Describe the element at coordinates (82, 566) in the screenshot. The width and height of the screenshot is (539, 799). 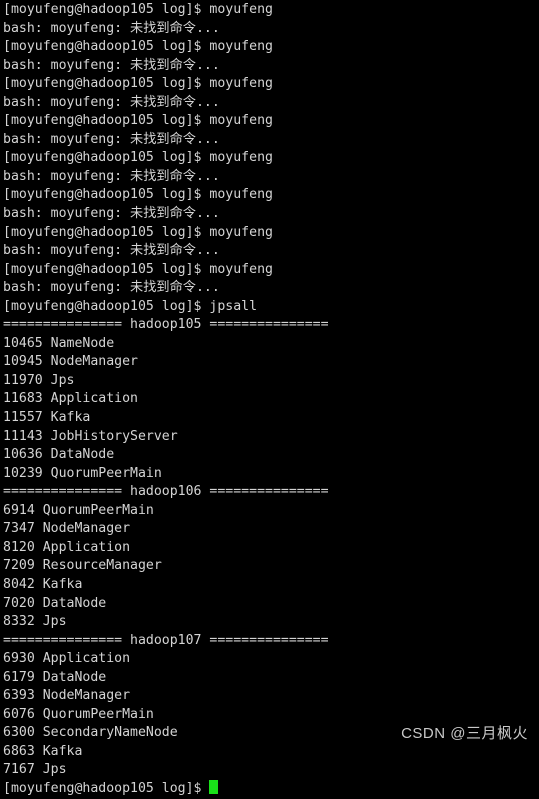
I see `terminal-line-proc: 7209 ResourceManager` at that location.